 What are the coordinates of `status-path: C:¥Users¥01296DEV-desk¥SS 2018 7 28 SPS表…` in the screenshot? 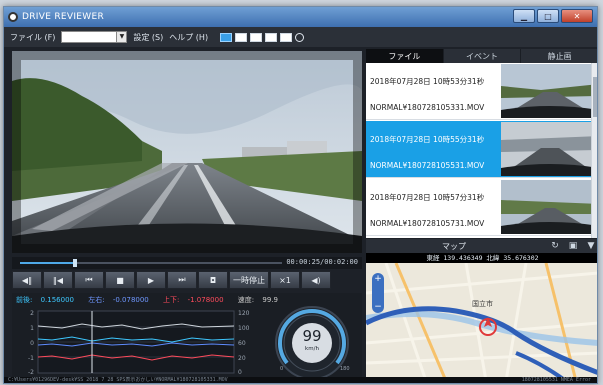 It's located at (118, 380).